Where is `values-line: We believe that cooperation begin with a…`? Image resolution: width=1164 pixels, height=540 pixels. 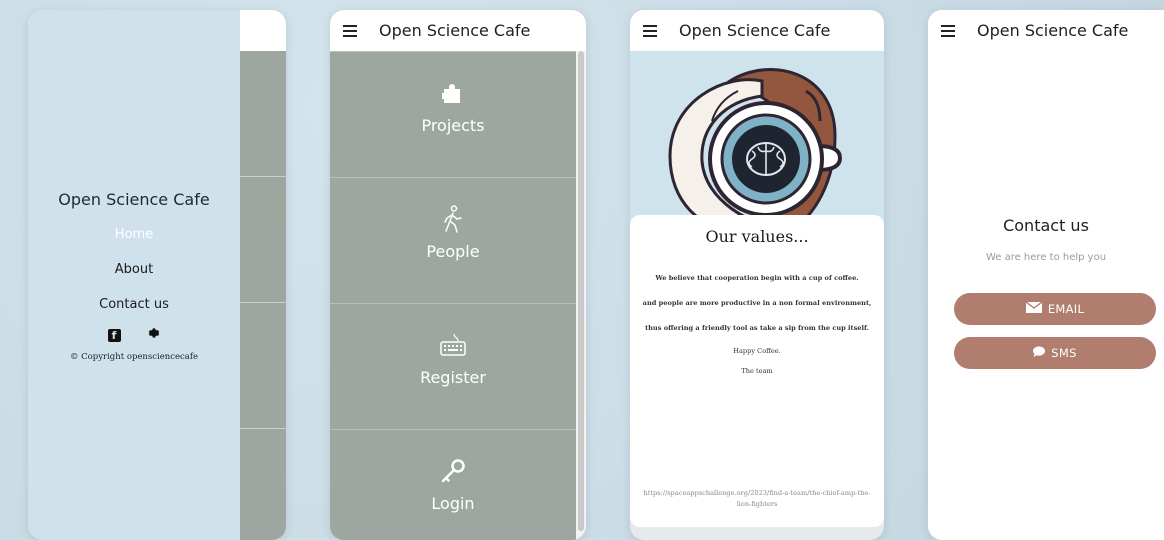 values-line: We believe that cooperation begin with a… is located at coordinates (757, 278).